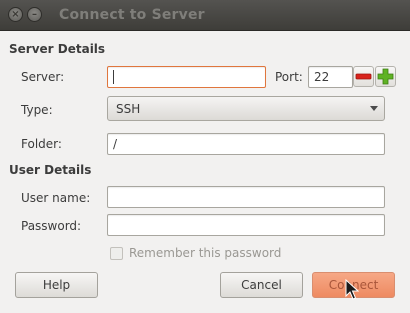  Describe the element at coordinates (57, 49) in the screenshot. I see `server-details-heading: Server Details` at that location.